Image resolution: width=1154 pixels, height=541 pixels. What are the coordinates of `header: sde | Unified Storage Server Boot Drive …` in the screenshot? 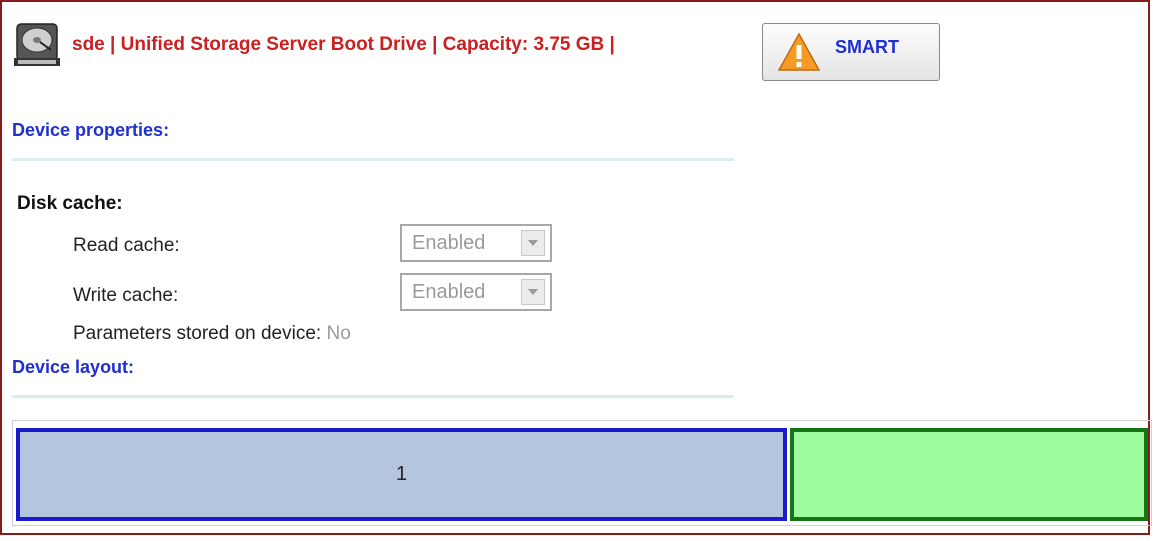 It's located at (314, 45).